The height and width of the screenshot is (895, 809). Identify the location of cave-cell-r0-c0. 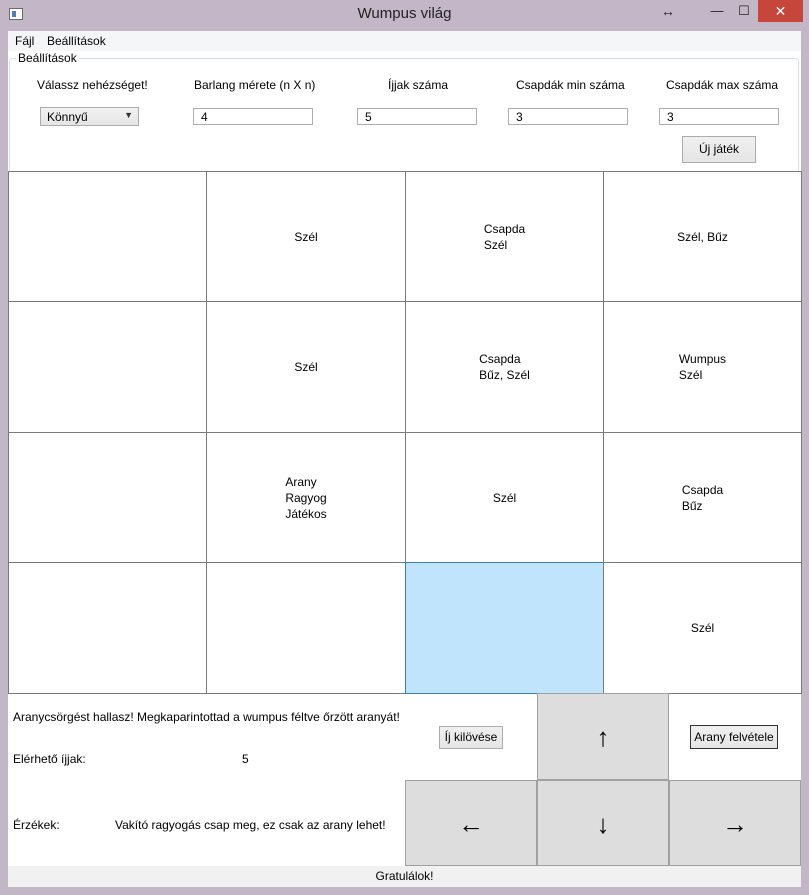
(107, 236).